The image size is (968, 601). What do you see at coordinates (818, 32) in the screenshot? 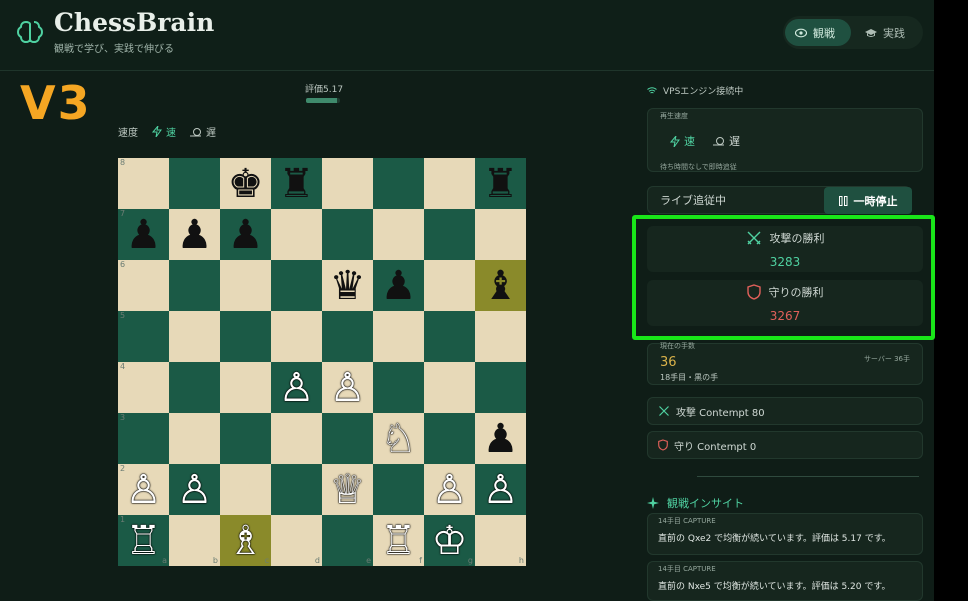
I see `watch-mode-button: 観戦` at bounding box center [818, 32].